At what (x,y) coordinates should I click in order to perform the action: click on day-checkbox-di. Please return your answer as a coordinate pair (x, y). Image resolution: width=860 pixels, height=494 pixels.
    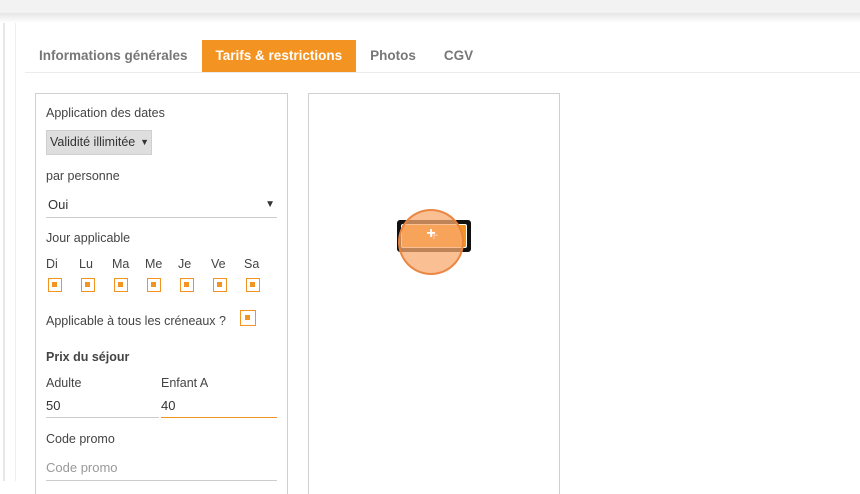
    Looking at the image, I should click on (55, 285).